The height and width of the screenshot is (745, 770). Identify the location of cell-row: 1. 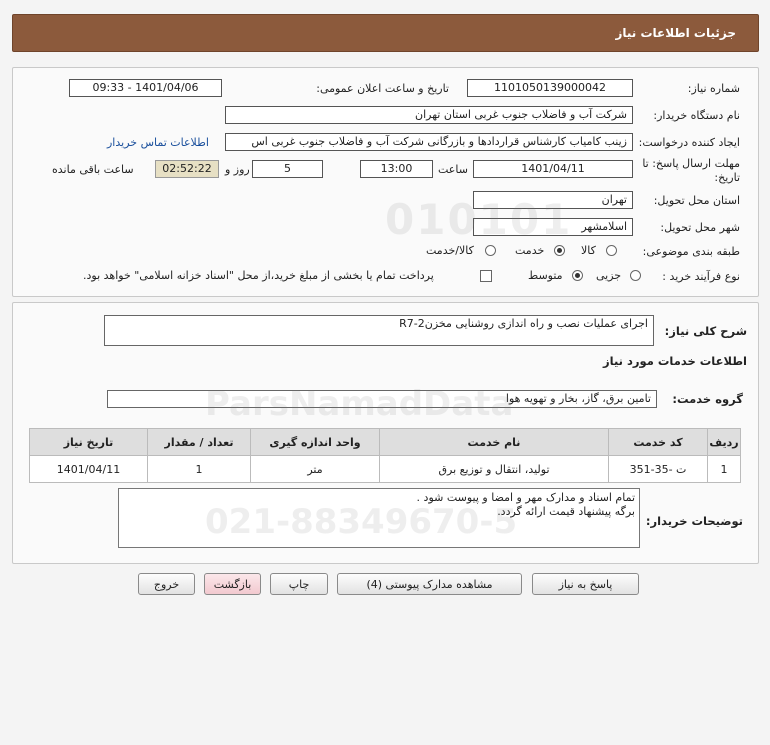
(724, 469).